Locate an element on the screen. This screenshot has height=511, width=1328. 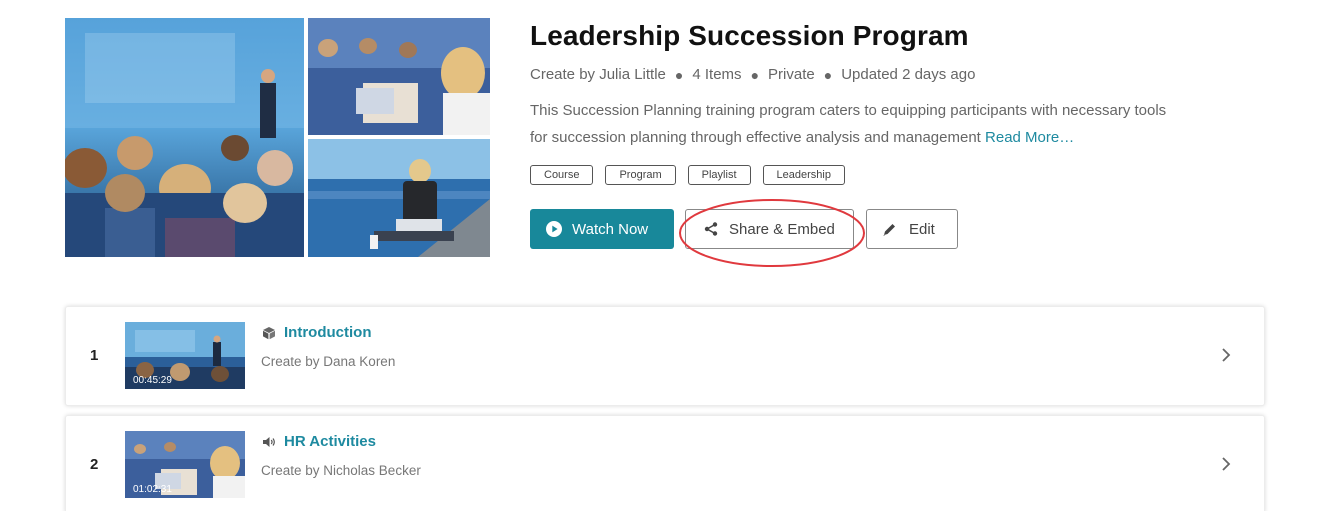
speaker-icon is located at coordinates (269, 442).